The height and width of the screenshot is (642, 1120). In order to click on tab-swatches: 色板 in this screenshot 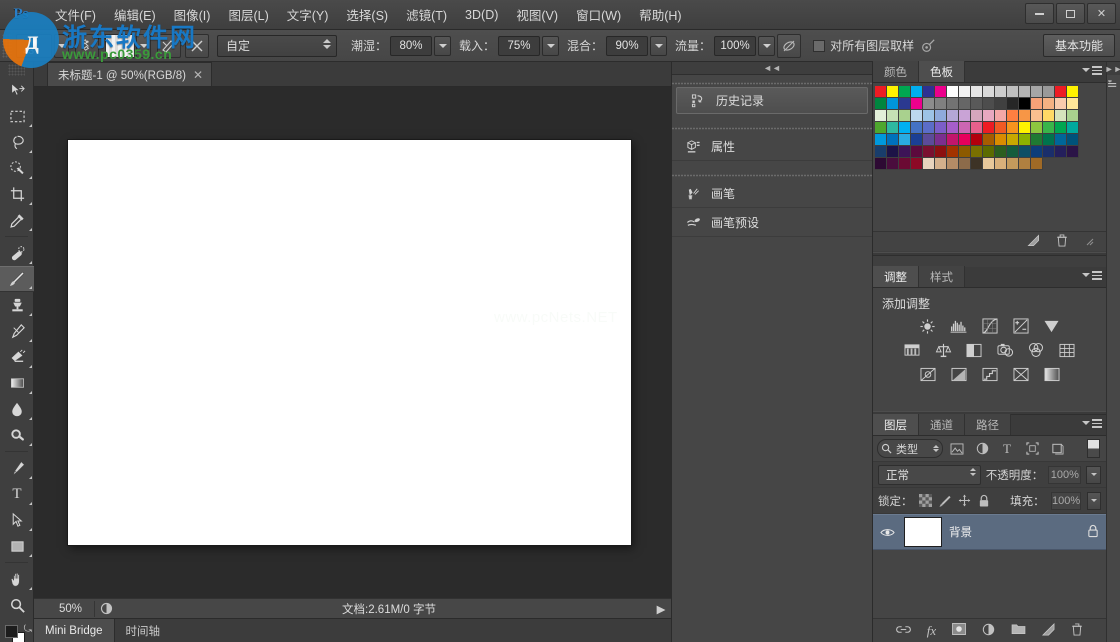, I will do `click(942, 71)`.